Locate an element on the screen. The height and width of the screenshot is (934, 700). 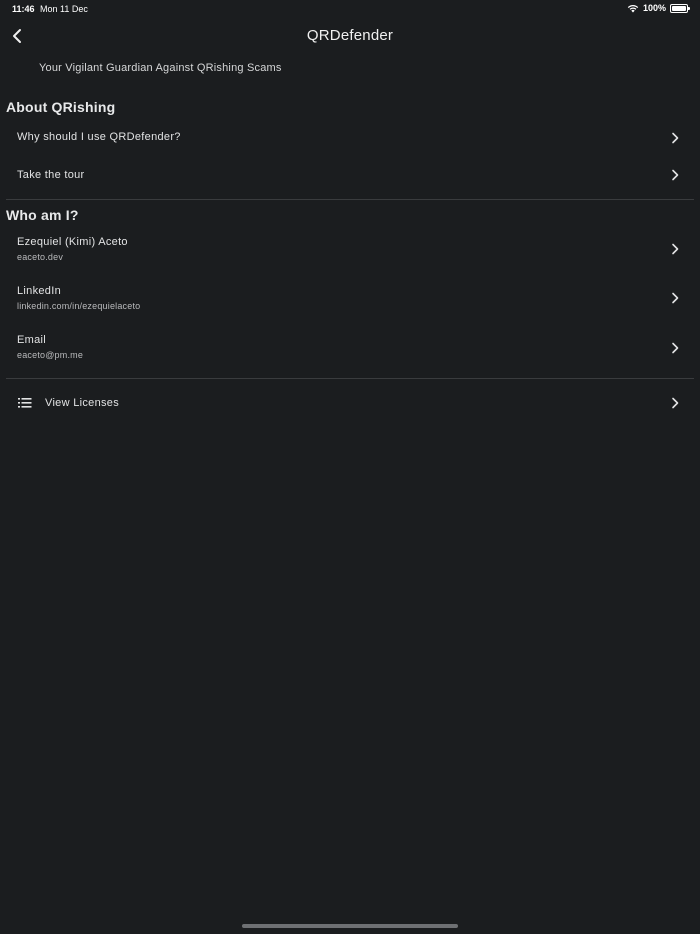
row-subtitle: eaceto.dev is located at coordinates (40, 257).